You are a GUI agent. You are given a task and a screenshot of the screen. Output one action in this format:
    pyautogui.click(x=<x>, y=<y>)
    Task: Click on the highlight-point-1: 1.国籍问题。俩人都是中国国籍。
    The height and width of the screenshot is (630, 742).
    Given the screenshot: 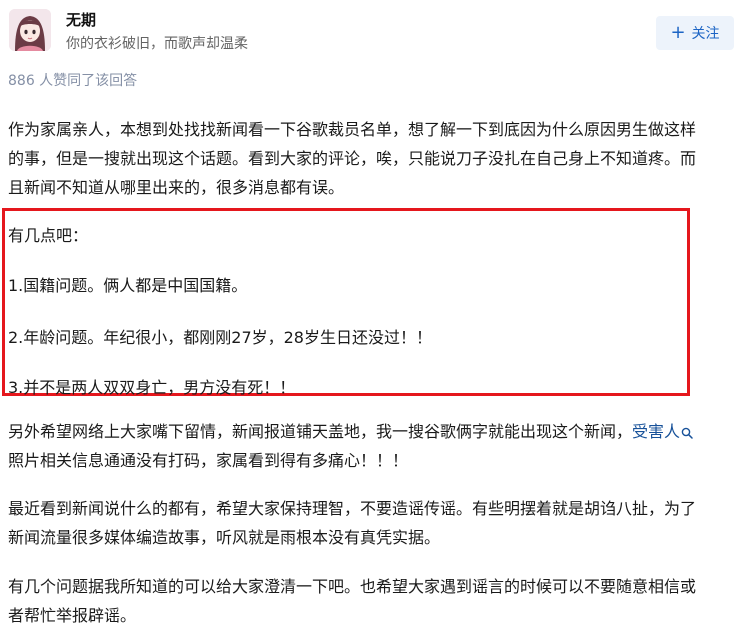 What is the action you would take?
    pyautogui.click(x=128, y=285)
    